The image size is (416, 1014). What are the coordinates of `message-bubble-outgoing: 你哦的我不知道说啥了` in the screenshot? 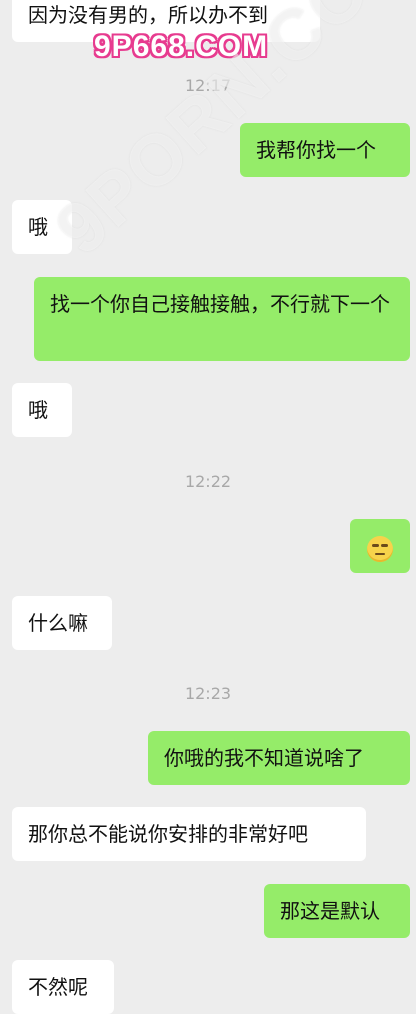 It's located at (279, 758).